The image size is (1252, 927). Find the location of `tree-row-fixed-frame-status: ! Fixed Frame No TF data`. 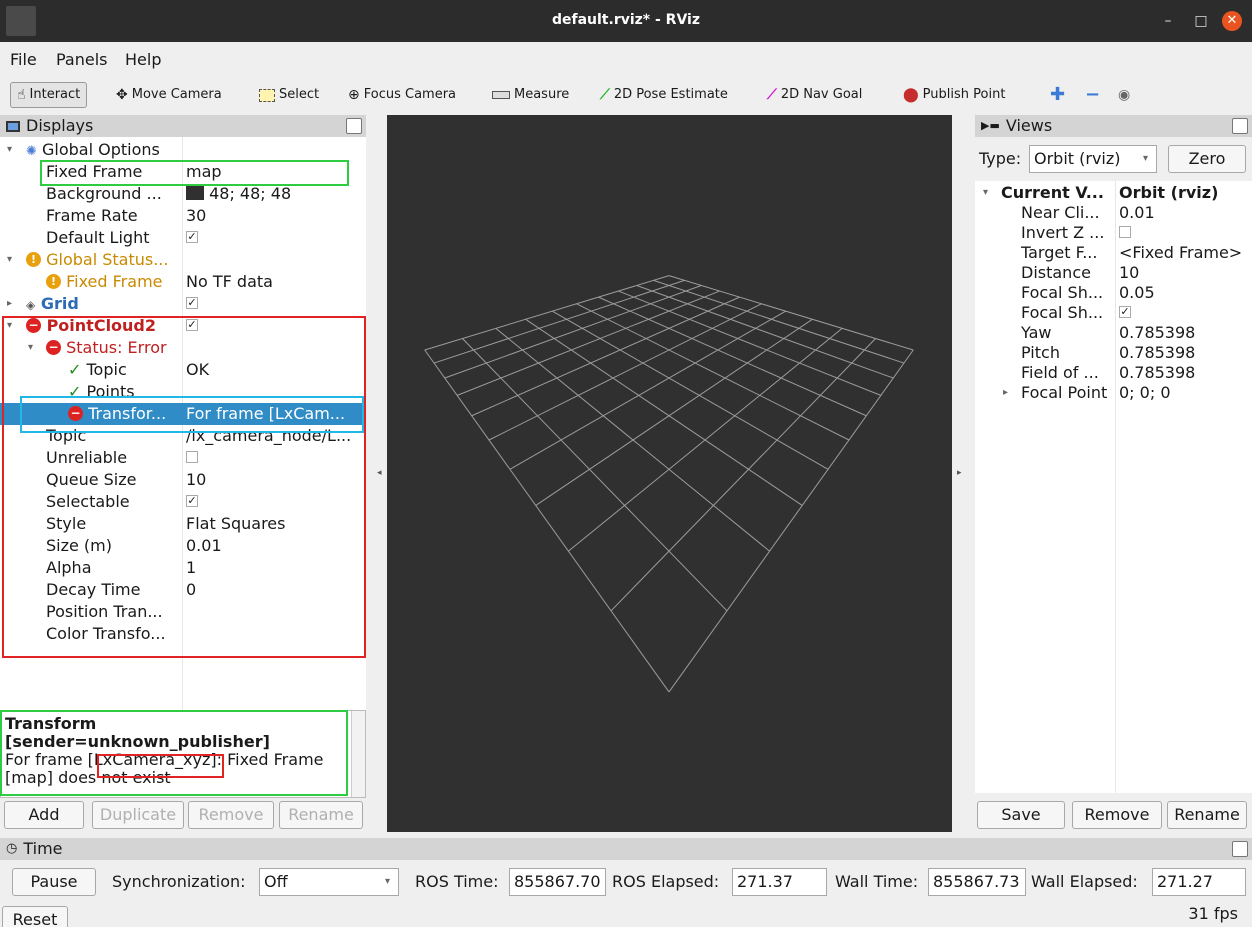

tree-row-fixed-frame-status: ! Fixed Frame No TF data is located at coordinates (183, 282).